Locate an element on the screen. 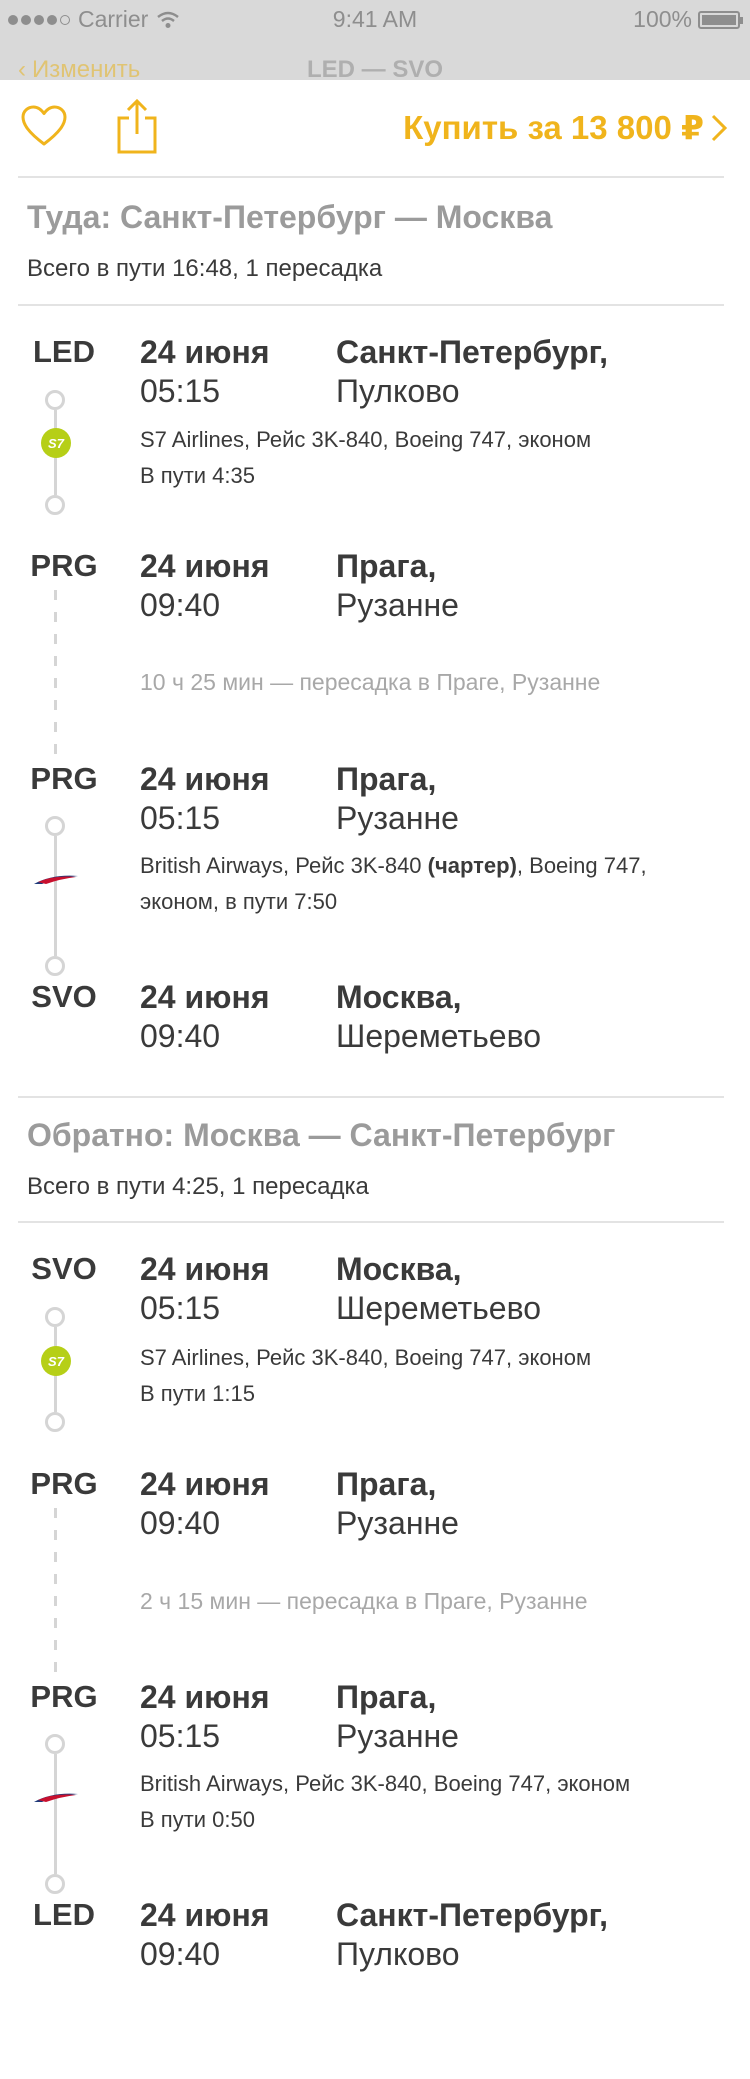 The image size is (750, 2079). favorite-heart-icon is located at coordinates (44, 126).